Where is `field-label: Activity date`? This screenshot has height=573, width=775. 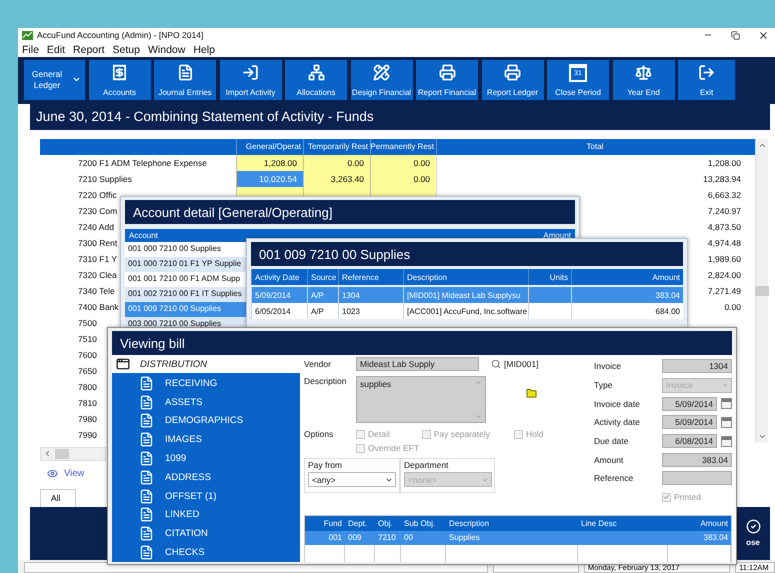
field-label: Activity date is located at coordinates (617, 422).